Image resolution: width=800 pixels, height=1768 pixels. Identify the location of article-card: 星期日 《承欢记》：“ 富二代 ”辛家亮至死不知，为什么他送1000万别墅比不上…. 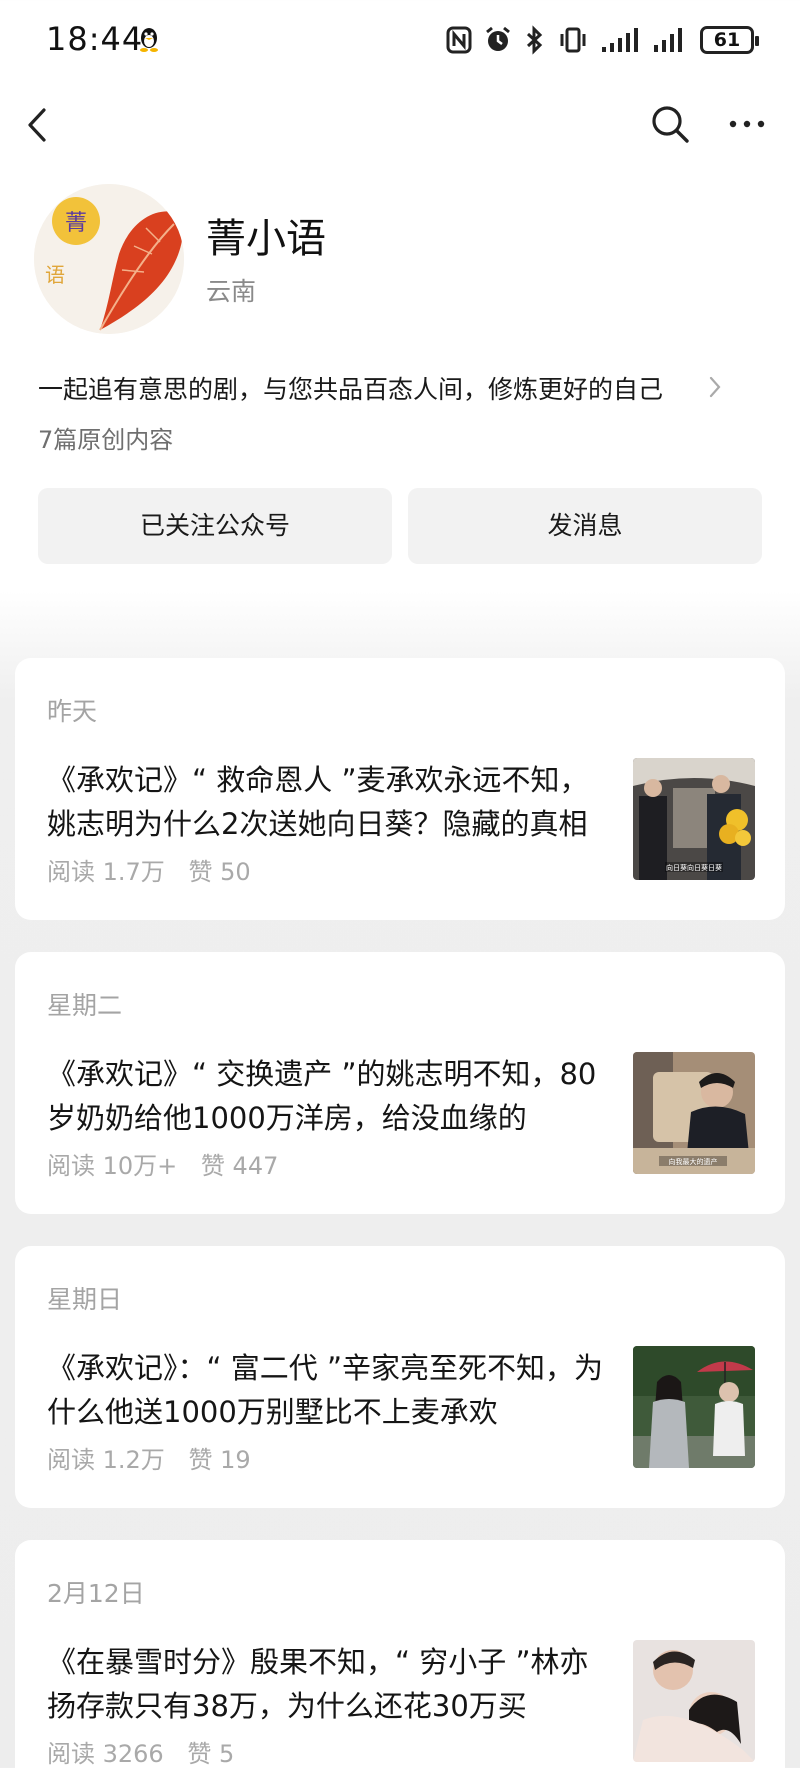
(400, 1377).